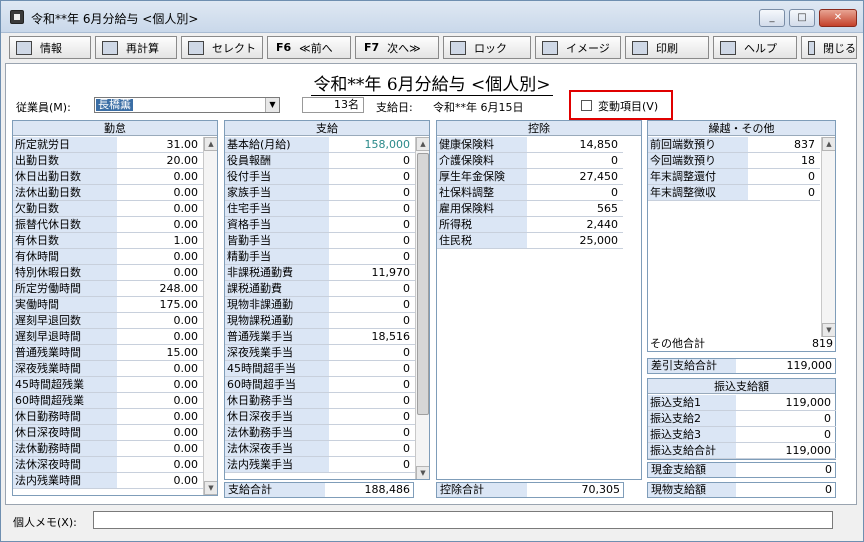  I want to click on carryover-scrollbar: ▲ ▼, so click(828, 237).